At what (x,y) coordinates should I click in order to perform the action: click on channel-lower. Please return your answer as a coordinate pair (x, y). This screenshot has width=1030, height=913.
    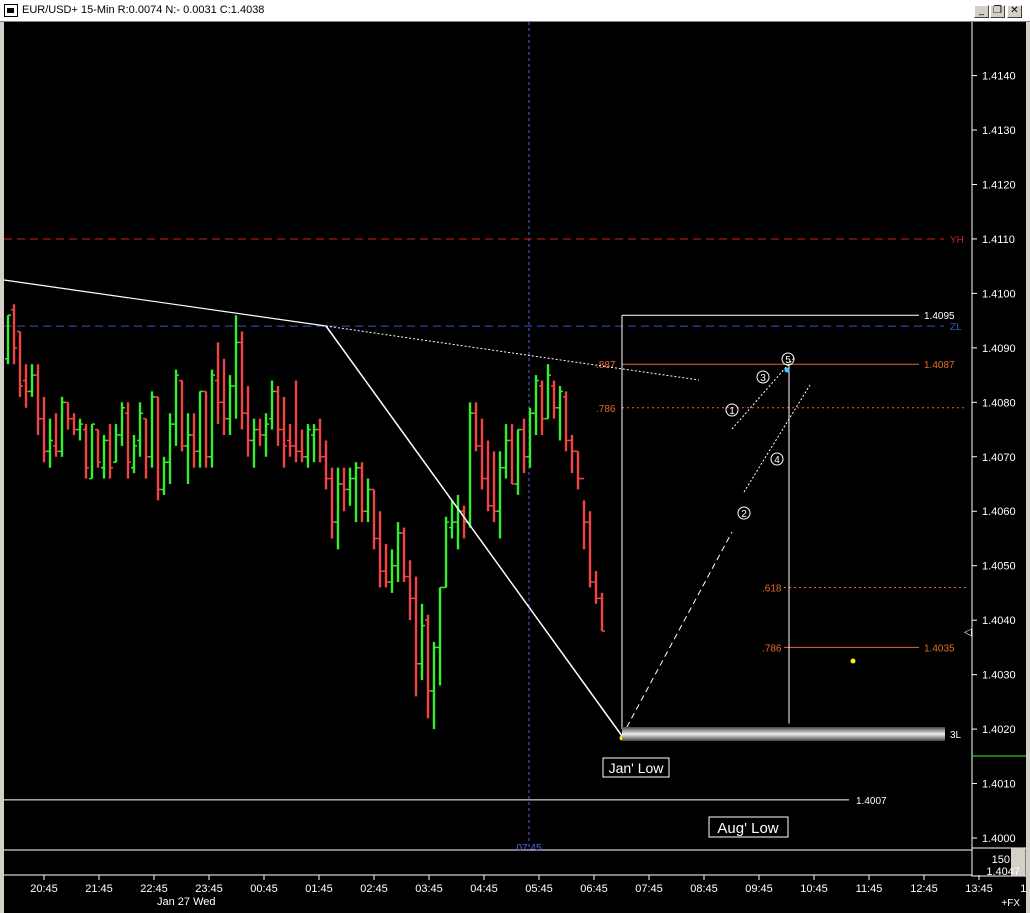
    Looking at the image, I should click on (777, 438).